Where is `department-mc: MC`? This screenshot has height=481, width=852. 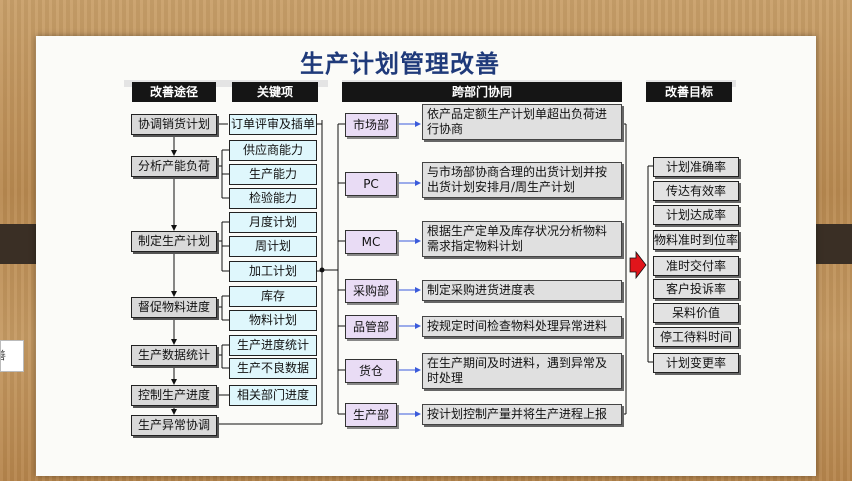
department-mc: MC is located at coordinates (371, 242).